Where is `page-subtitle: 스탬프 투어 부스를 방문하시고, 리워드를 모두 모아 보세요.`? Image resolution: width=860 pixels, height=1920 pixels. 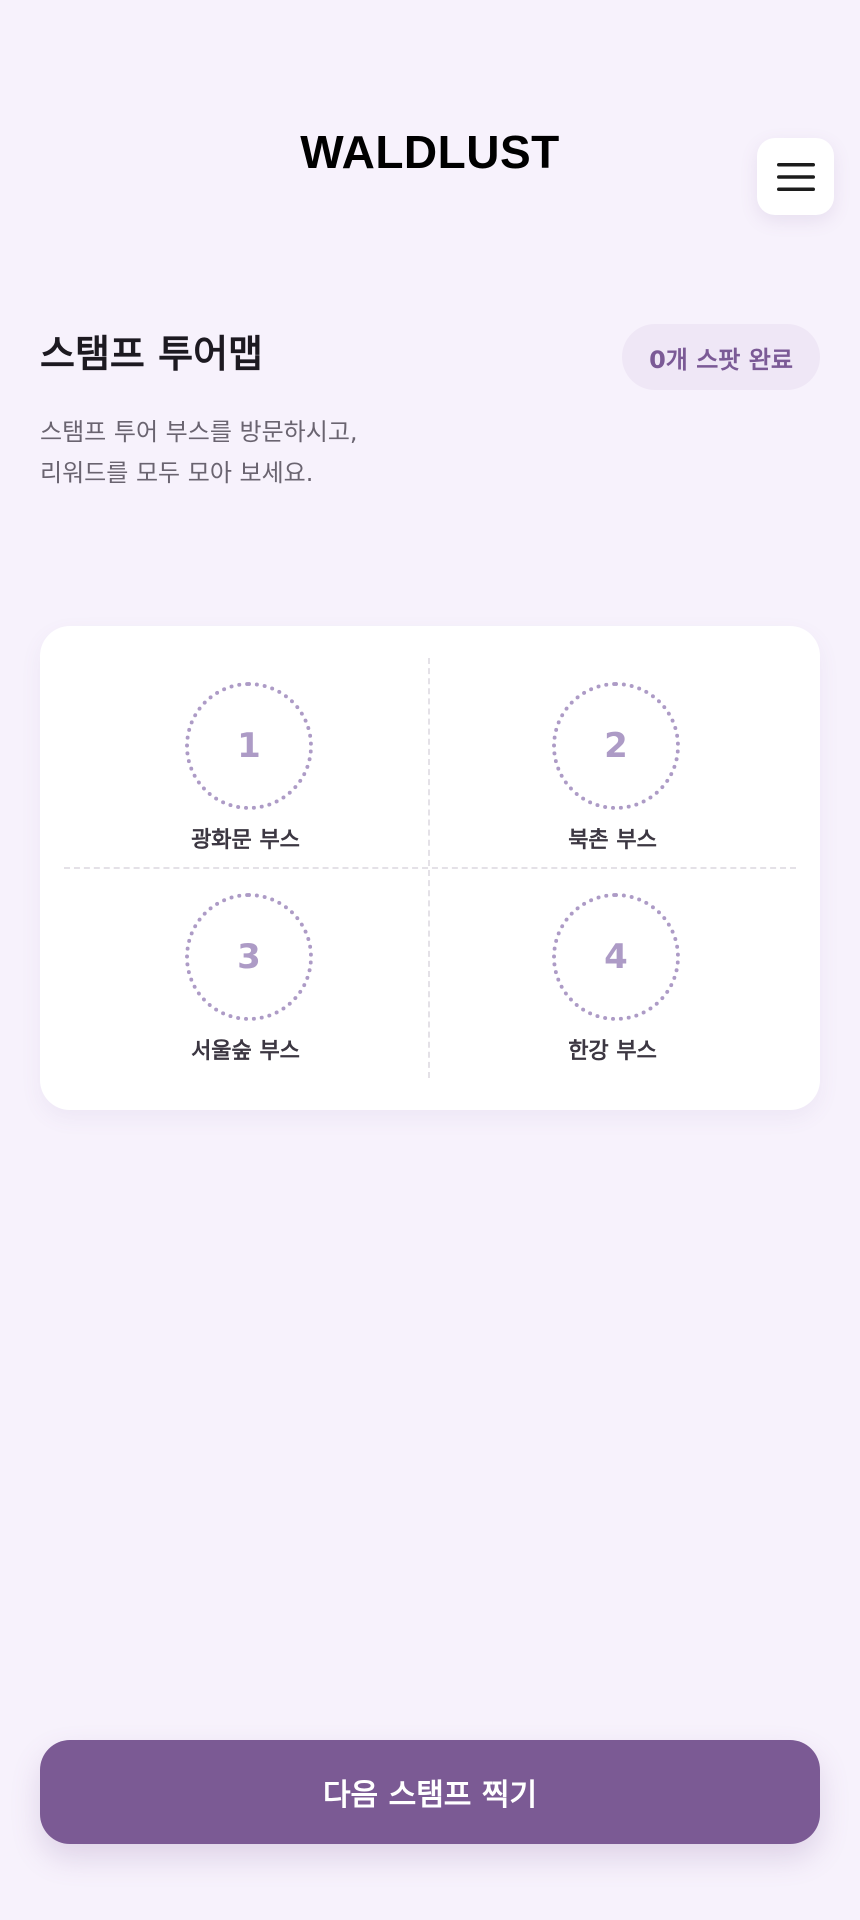
page-subtitle: 스탬프 투어 부스를 방문하시고, 리워드를 모두 모아 보세요. is located at coordinates (199, 453).